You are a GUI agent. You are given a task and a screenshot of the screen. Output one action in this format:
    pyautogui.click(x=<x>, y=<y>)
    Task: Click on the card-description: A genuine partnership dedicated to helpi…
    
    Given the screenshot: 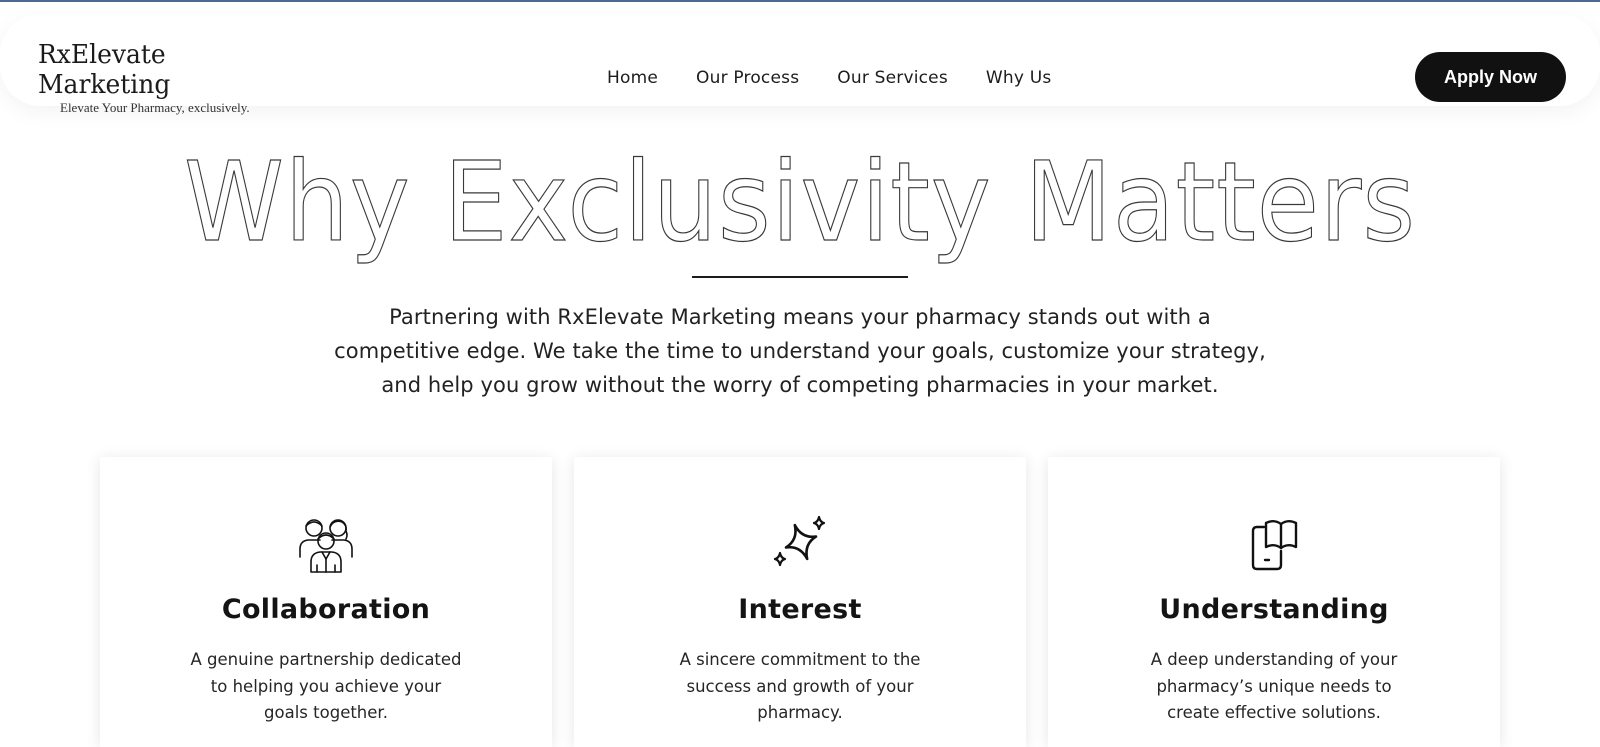 What is the action you would take?
    pyautogui.click(x=326, y=686)
    